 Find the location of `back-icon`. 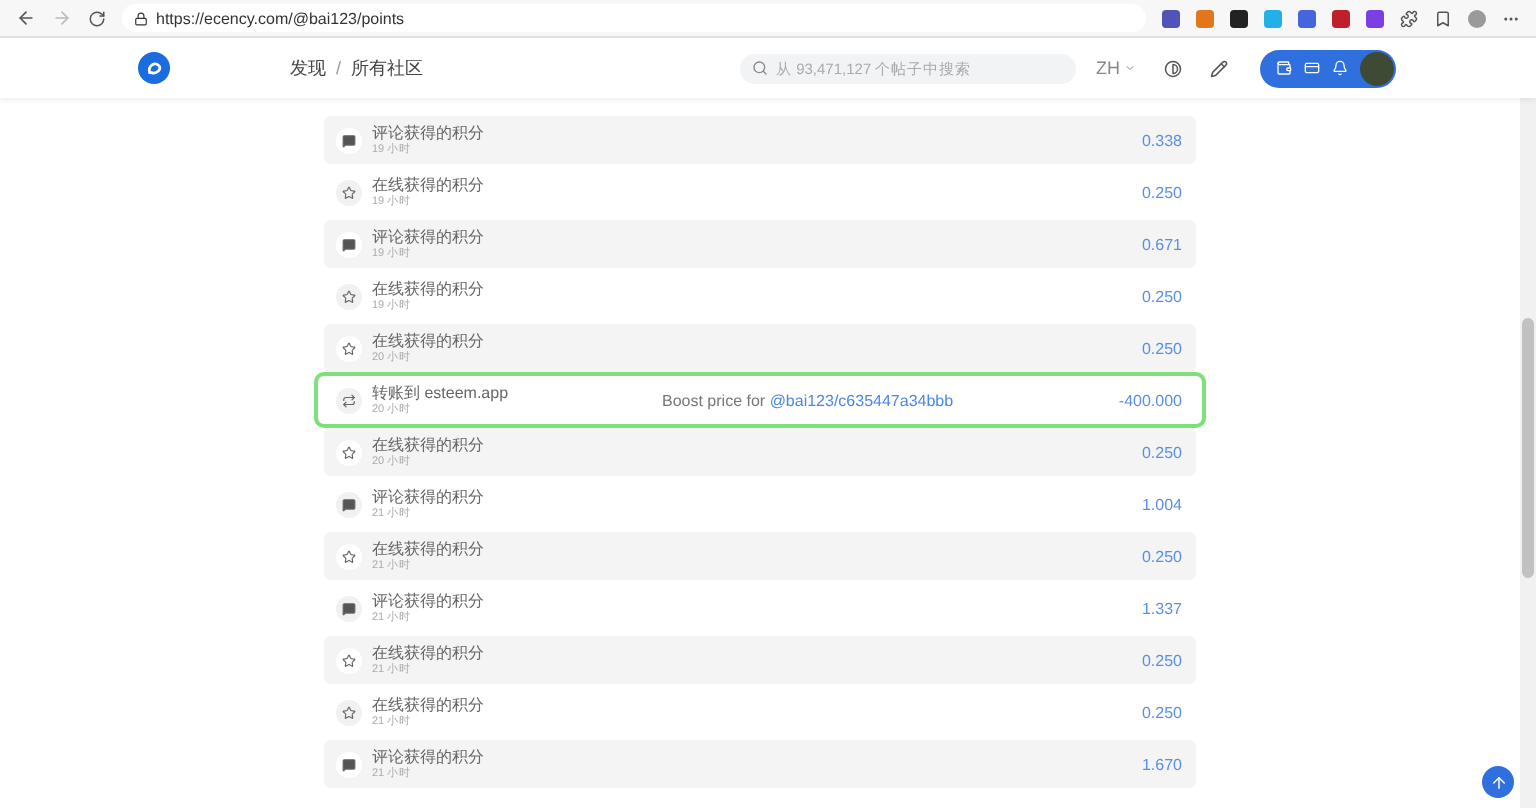

back-icon is located at coordinates (26, 18).